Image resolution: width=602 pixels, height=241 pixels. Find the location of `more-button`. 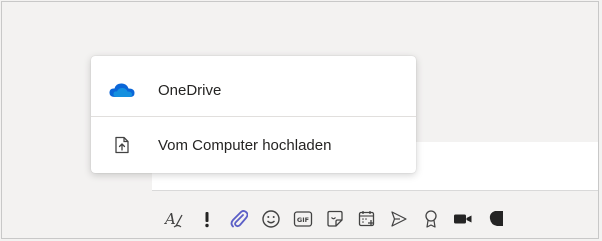

more-button is located at coordinates (495, 219).